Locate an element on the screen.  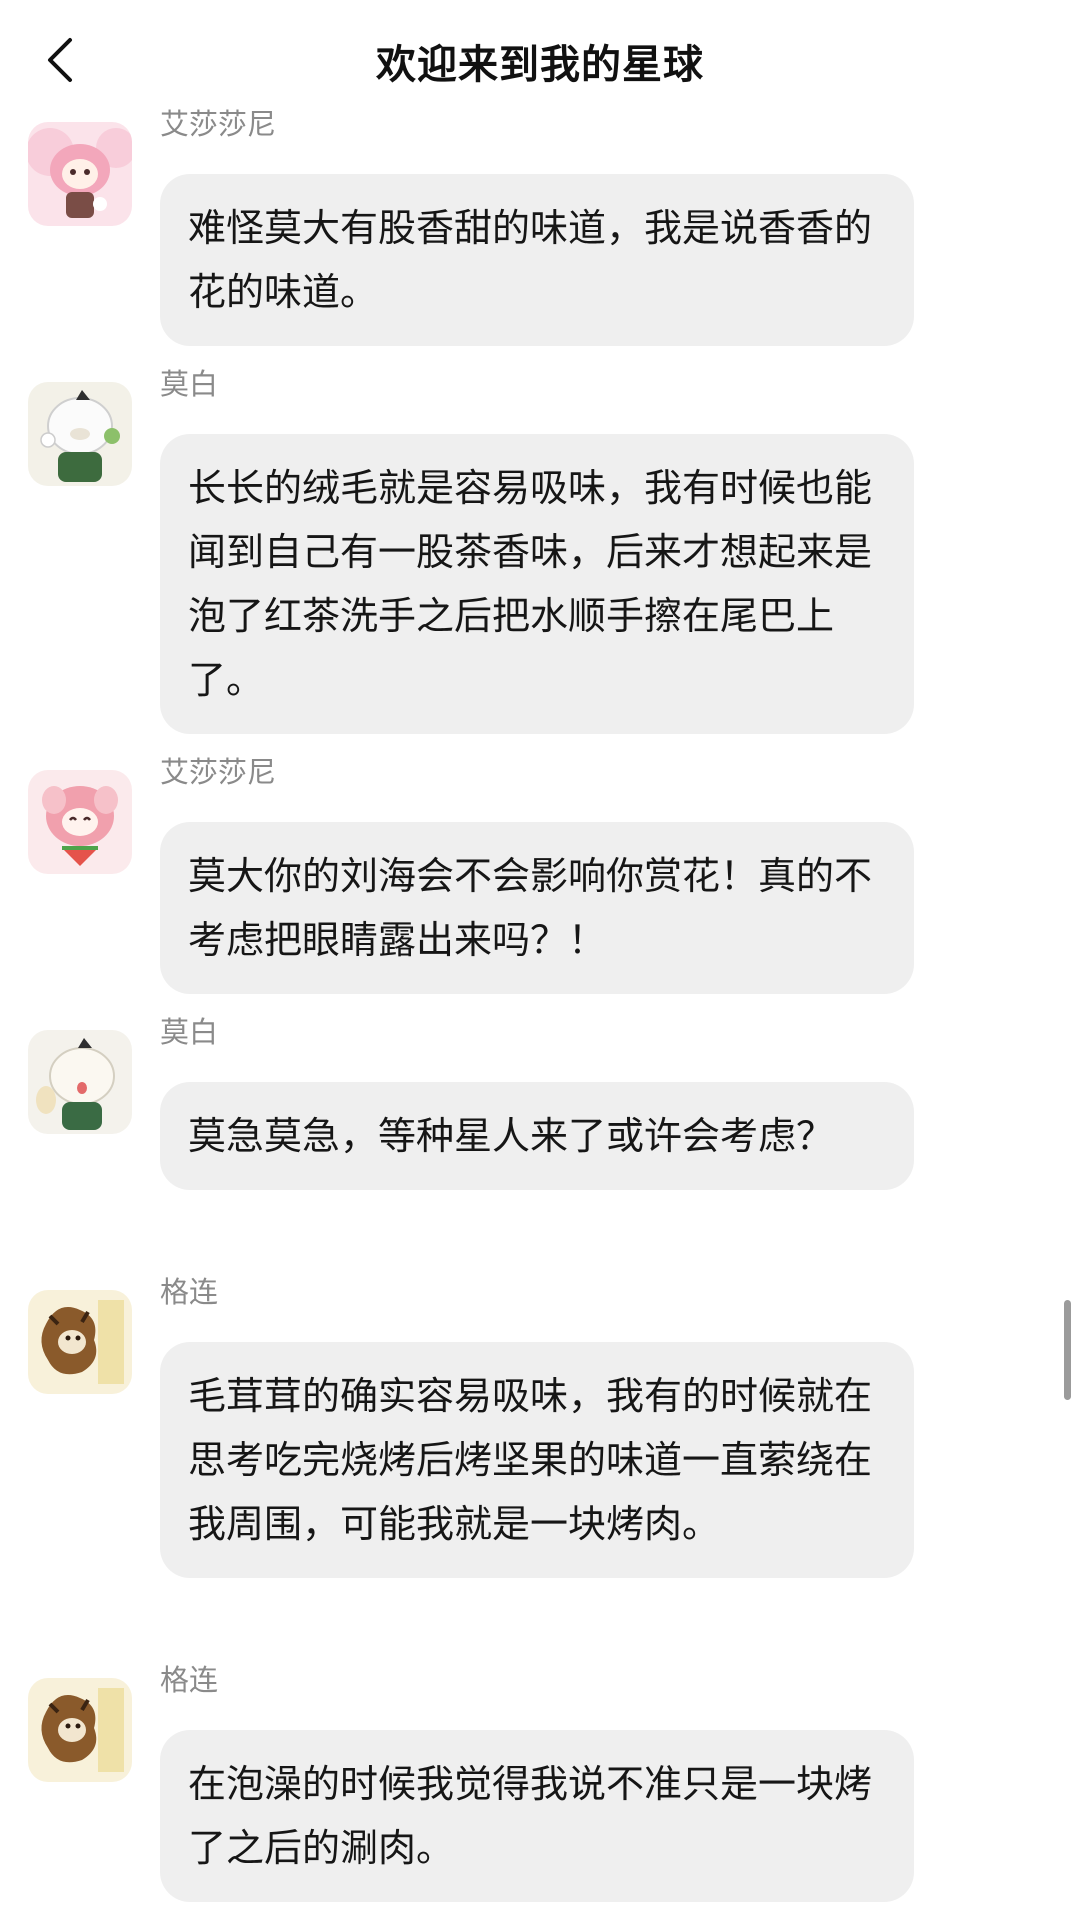
page-title: 欢迎来到我的星球 is located at coordinates (540, 65).